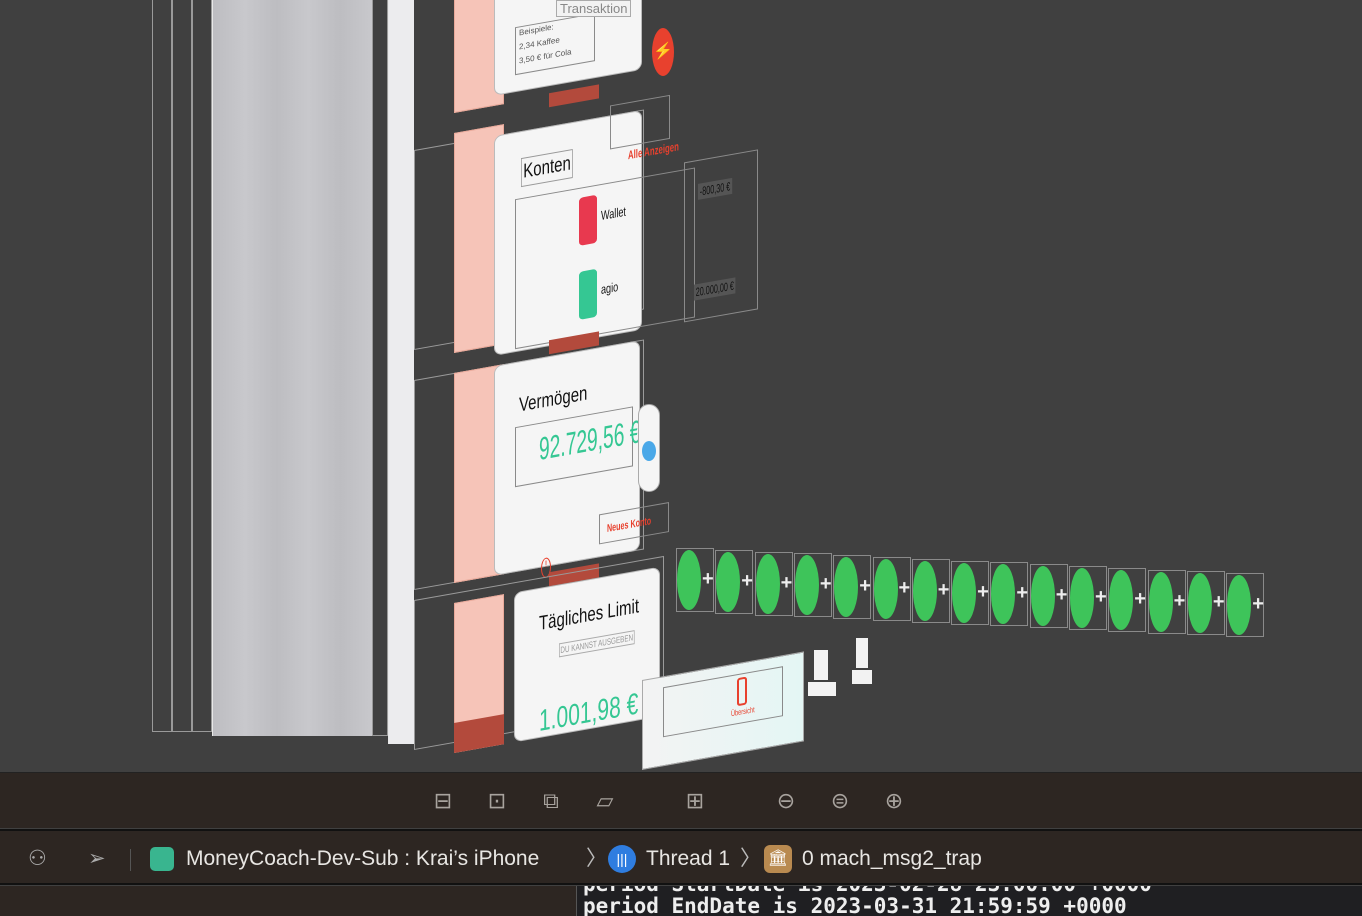 This screenshot has width=1362, height=916. What do you see at coordinates (894, 801) in the screenshot?
I see `zoom-in-icon: ⊕` at bounding box center [894, 801].